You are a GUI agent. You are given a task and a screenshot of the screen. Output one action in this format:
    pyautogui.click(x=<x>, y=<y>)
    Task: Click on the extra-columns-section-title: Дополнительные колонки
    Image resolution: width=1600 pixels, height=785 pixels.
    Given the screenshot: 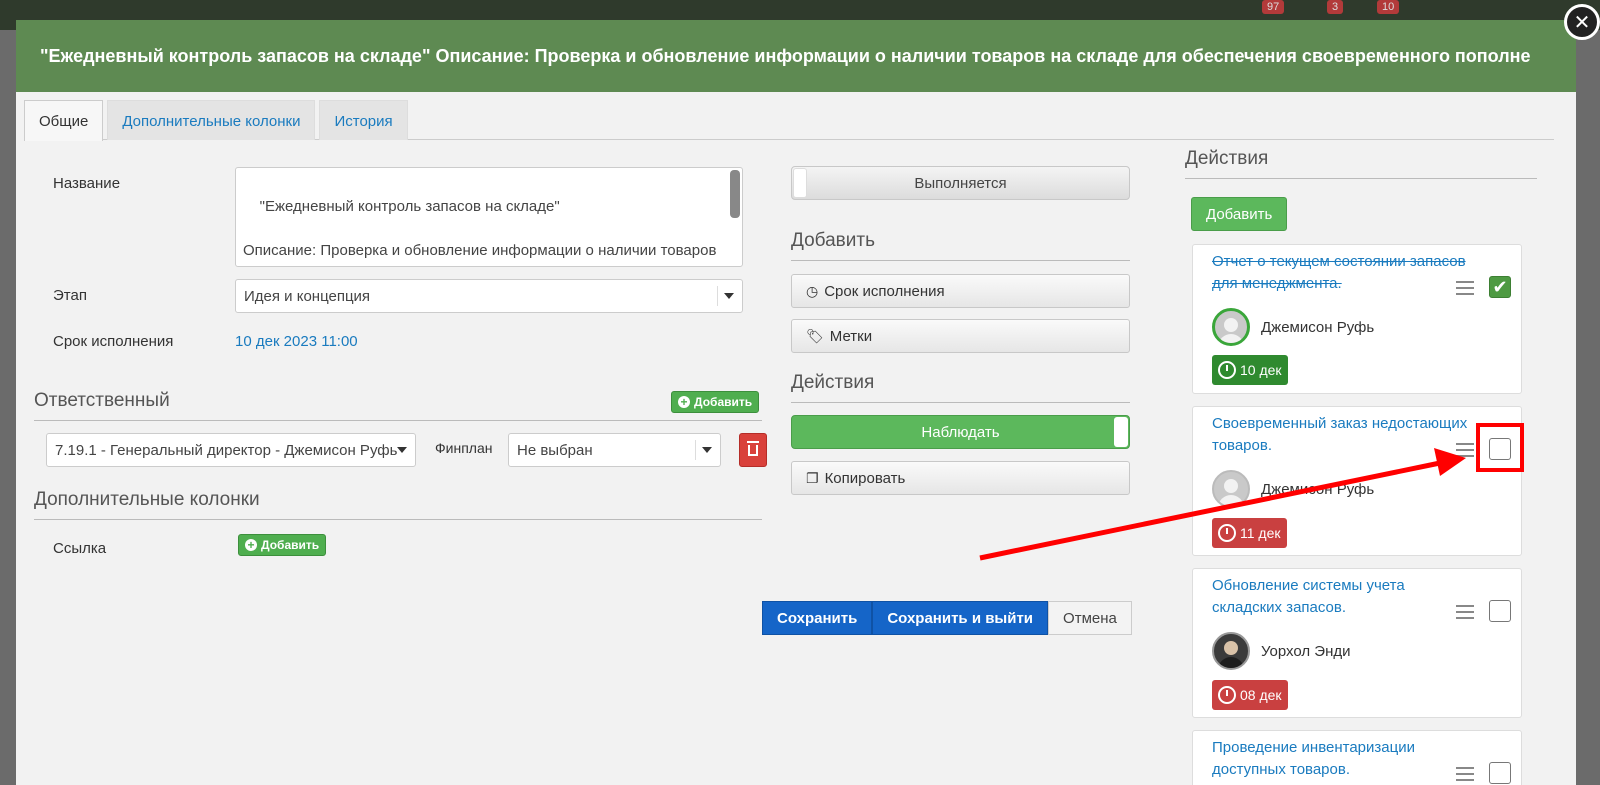 What is the action you would take?
    pyautogui.click(x=398, y=504)
    